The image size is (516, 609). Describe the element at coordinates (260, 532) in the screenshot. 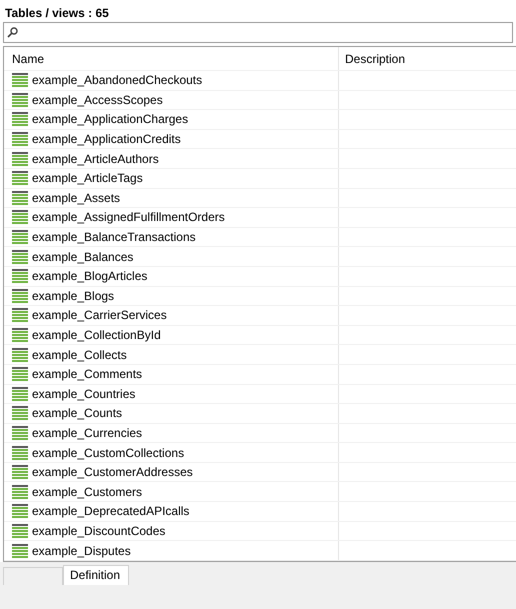

I see `table-row: example_DiscountCodes` at that location.